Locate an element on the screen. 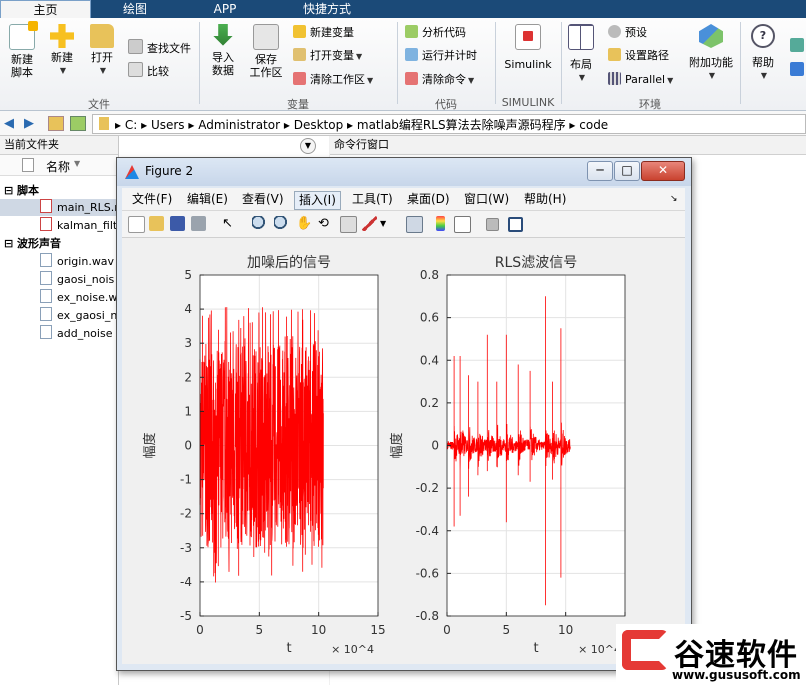  request-support-icon is located at coordinates (797, 69).